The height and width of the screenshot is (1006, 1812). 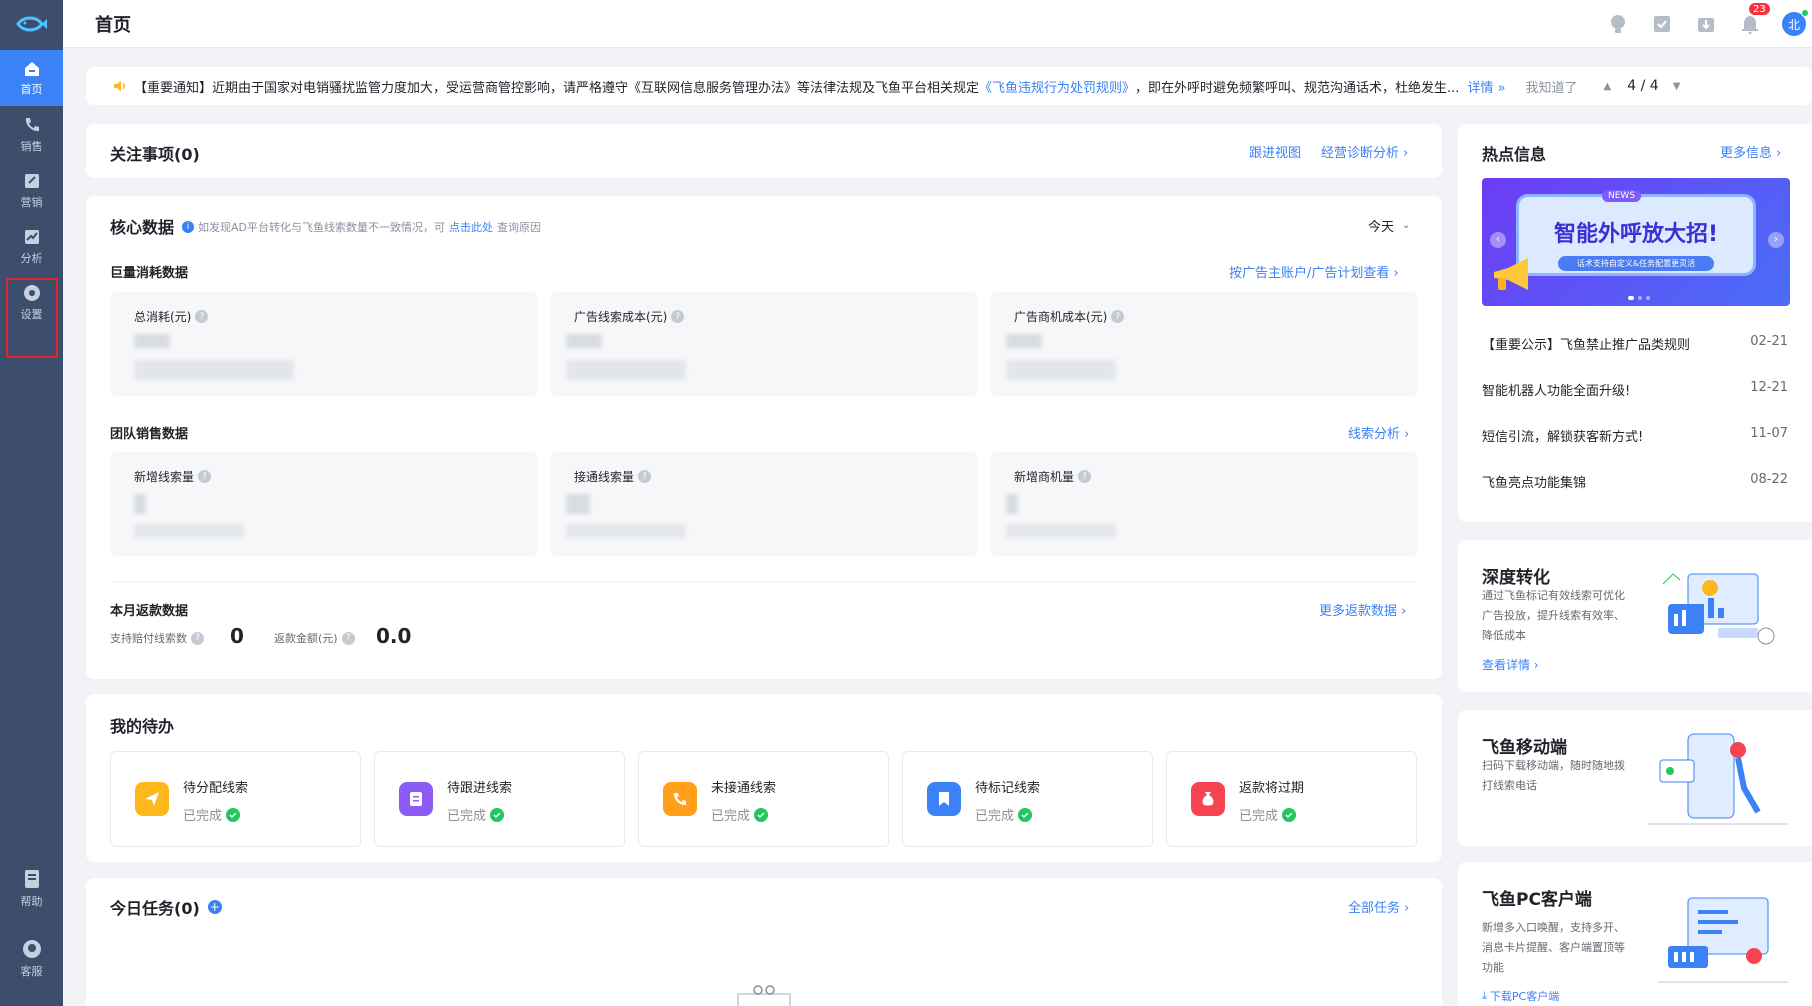 I want to click on refund-amount-value: 0.0, so click(x=394, y=636).